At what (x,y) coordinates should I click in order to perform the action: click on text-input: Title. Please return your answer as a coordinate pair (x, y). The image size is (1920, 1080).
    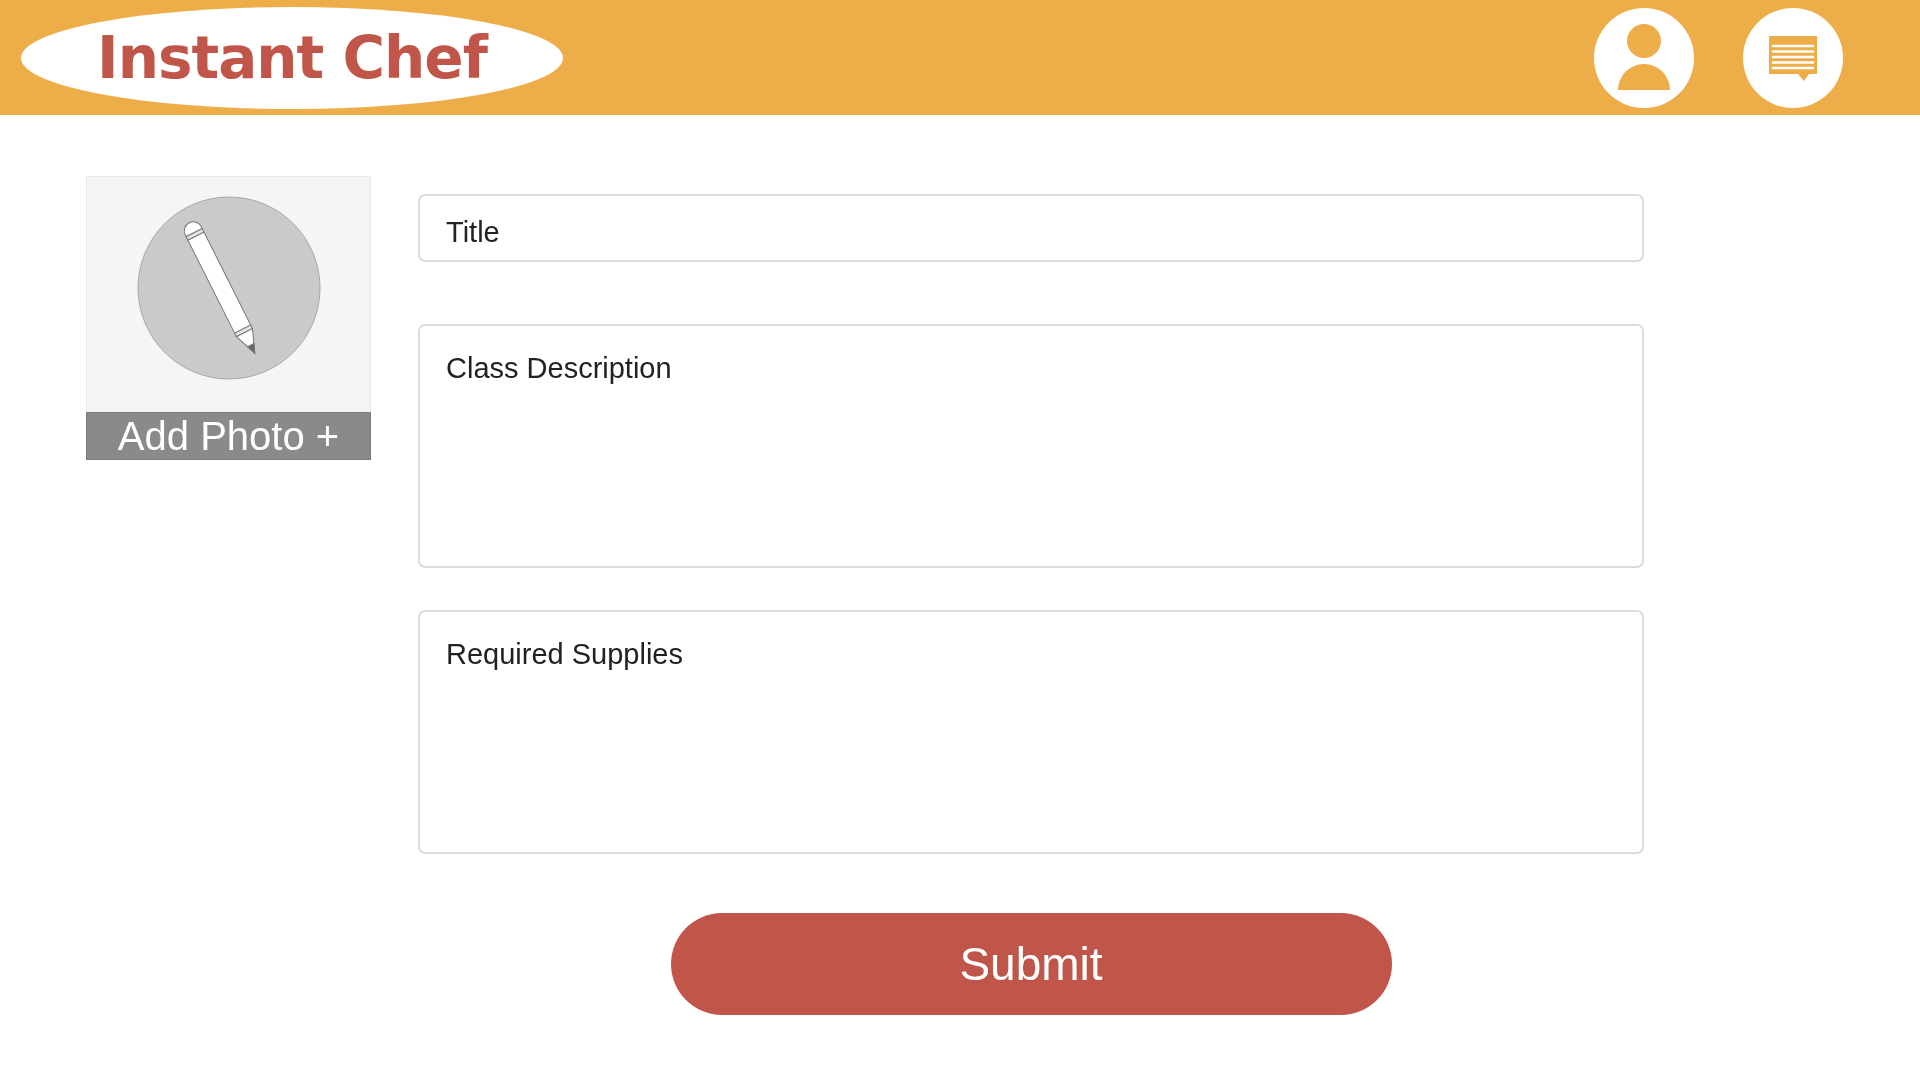
    Looking at the image, I should click on (1031, 228).